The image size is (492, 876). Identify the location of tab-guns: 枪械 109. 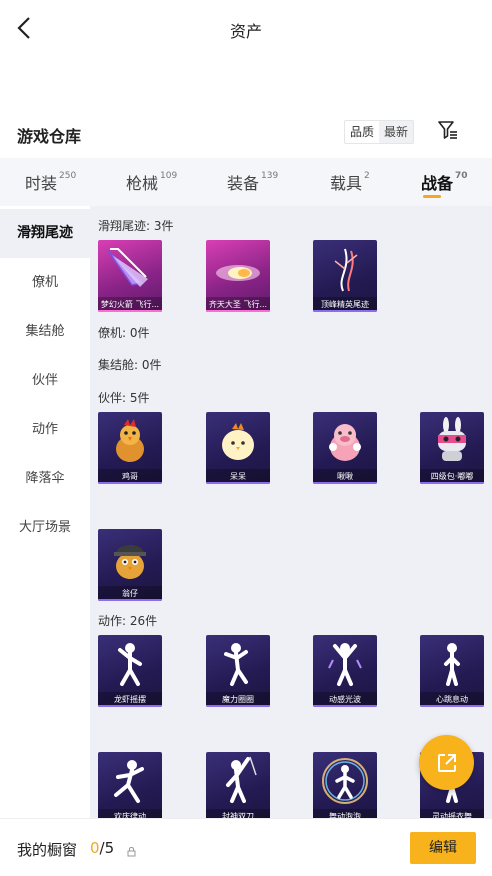
(151, 182).